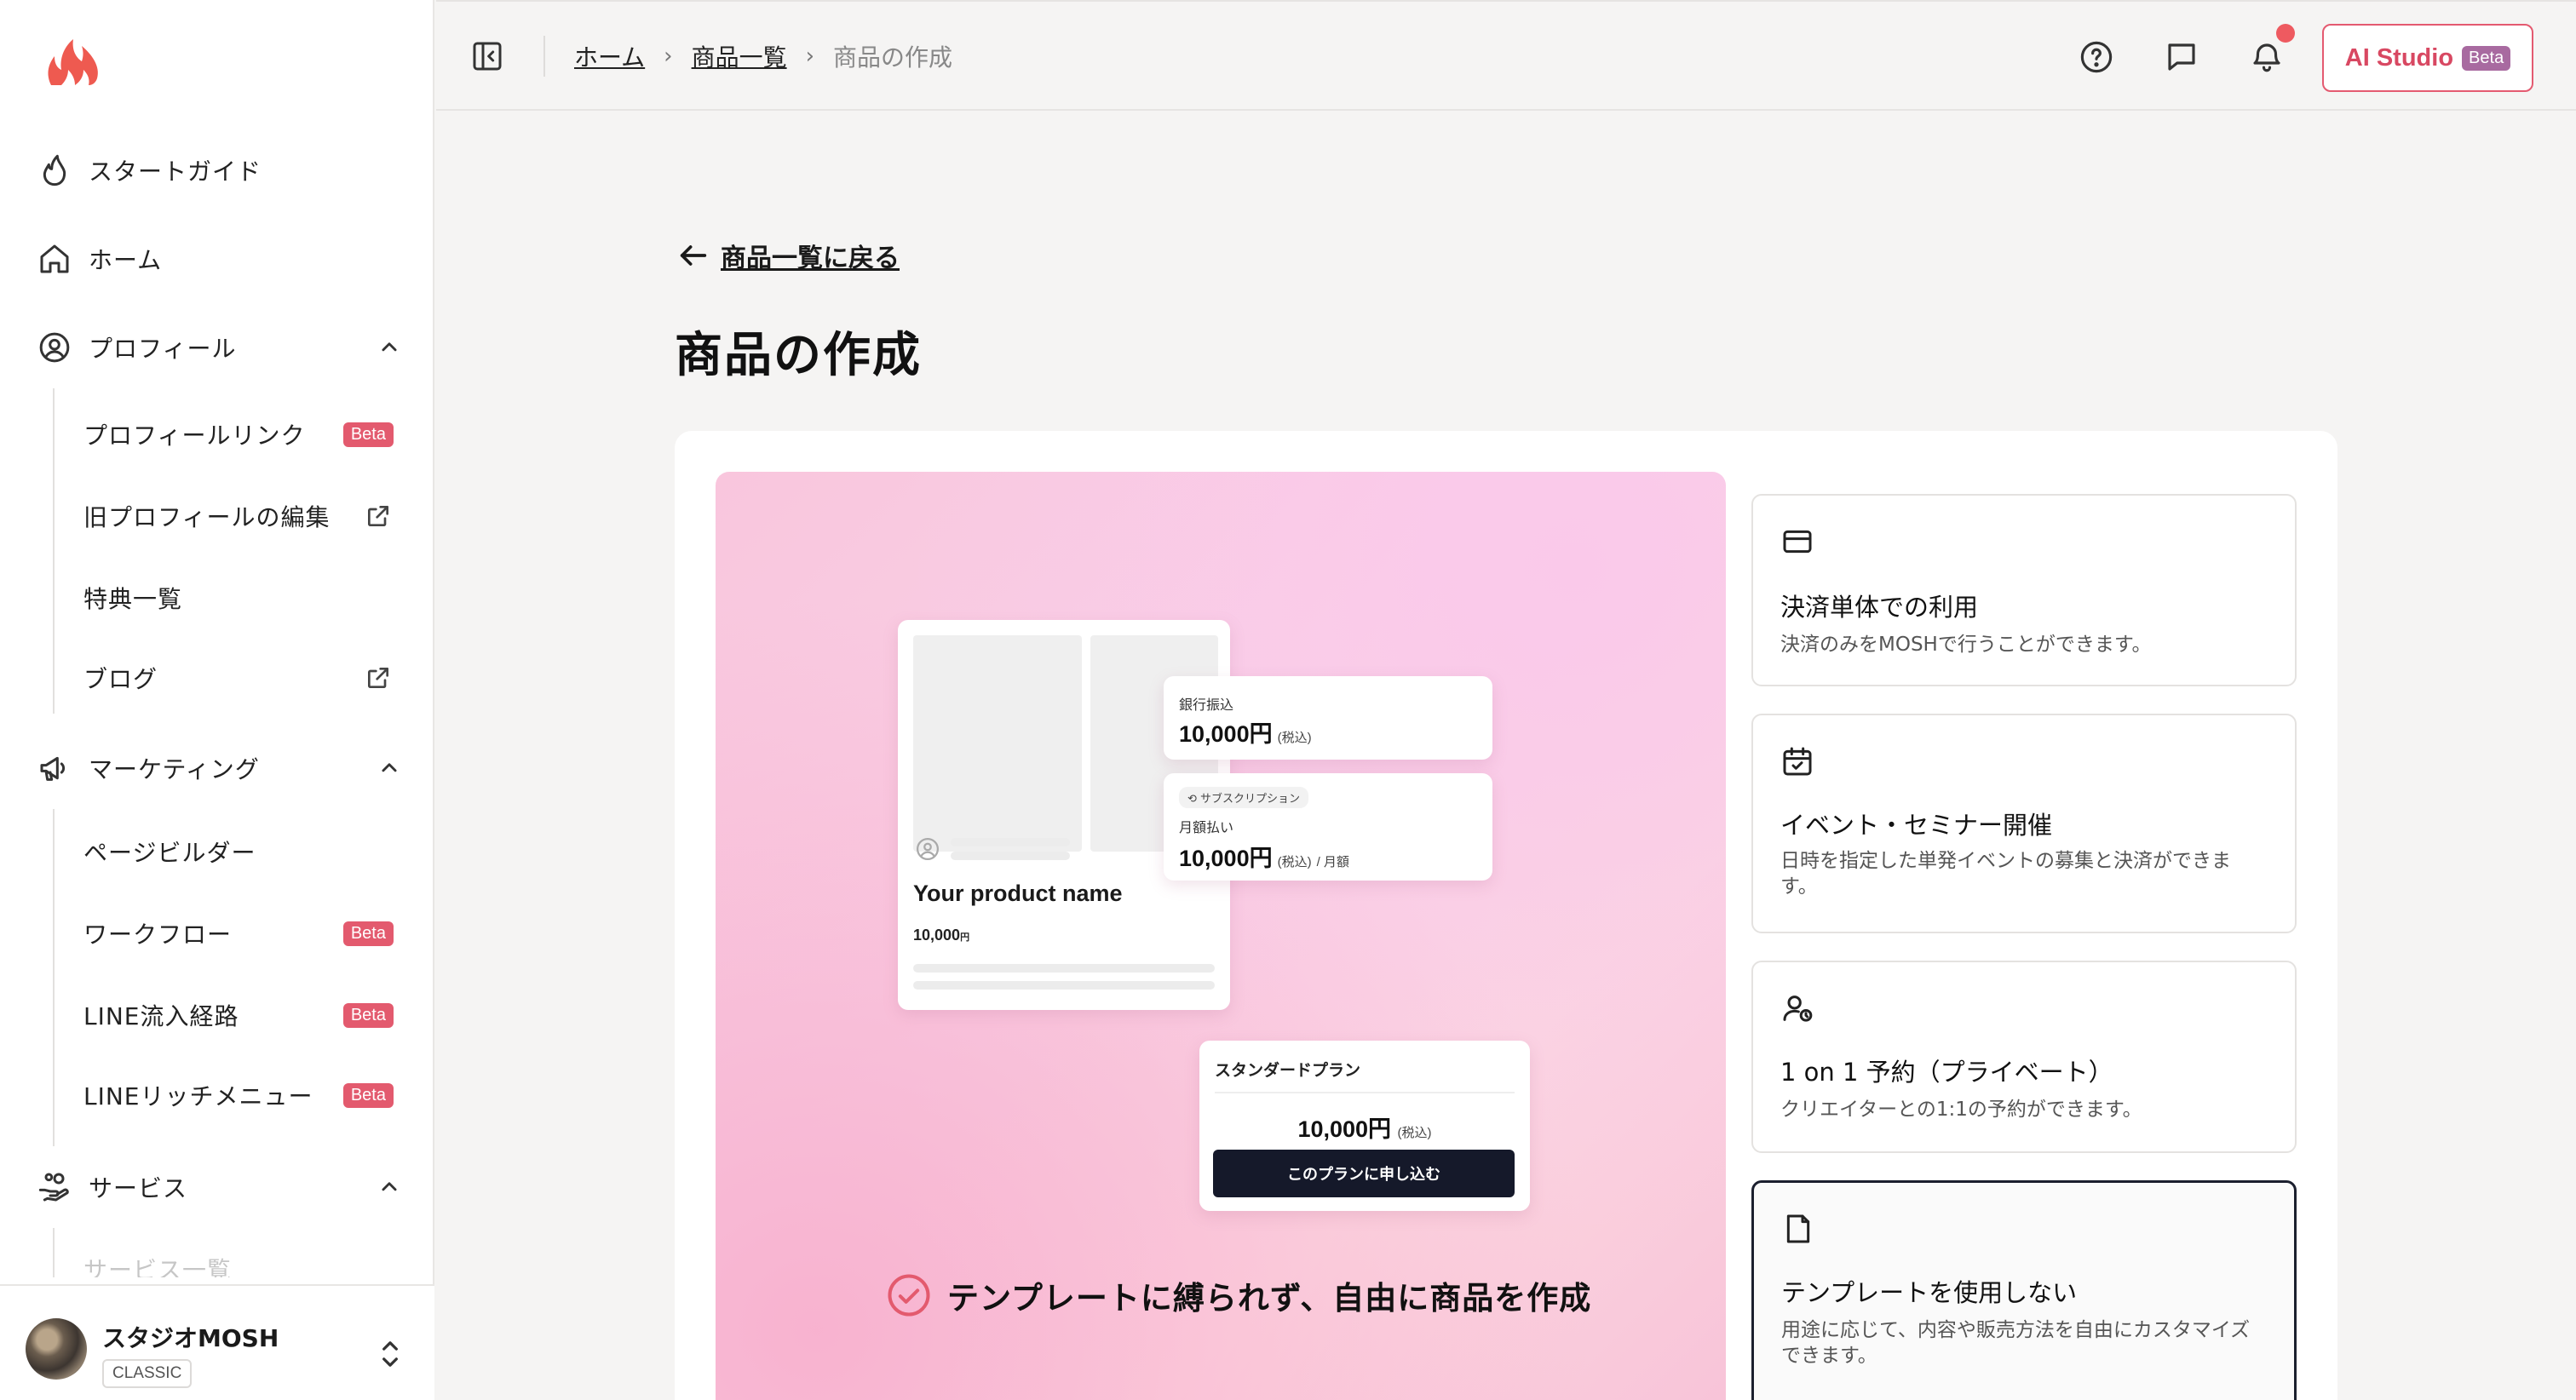 Image resolution: width=2576 pixels, height=1400 pixels. Describe the element at coordinates (610, 56) in the screenshot. I see `breadcrumb-home: ホーム` at that location.